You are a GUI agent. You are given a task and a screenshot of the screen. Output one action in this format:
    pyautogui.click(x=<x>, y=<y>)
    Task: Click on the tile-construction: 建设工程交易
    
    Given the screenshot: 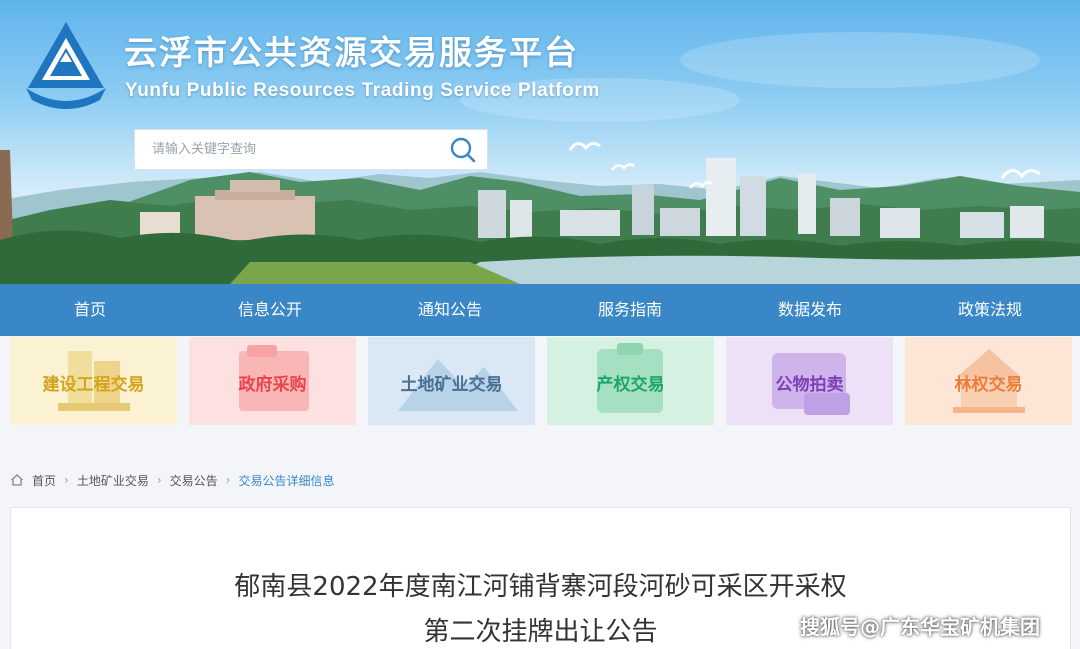 What is the action you would take?
    pyautogui.click(x=93, y=381)
    